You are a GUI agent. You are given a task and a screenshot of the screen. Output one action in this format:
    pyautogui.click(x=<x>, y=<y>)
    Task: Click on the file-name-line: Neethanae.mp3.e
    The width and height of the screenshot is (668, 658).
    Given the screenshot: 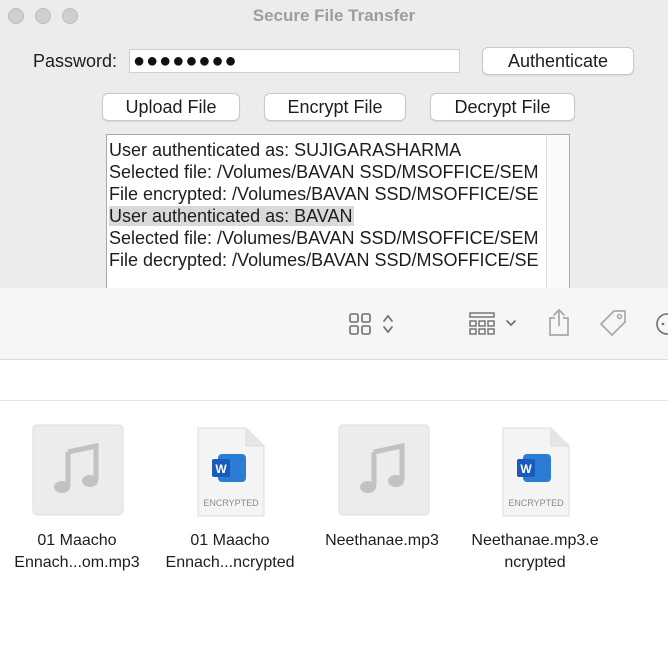 What is the action you would take?
    pyautogui.click(x=535, y=540)
    